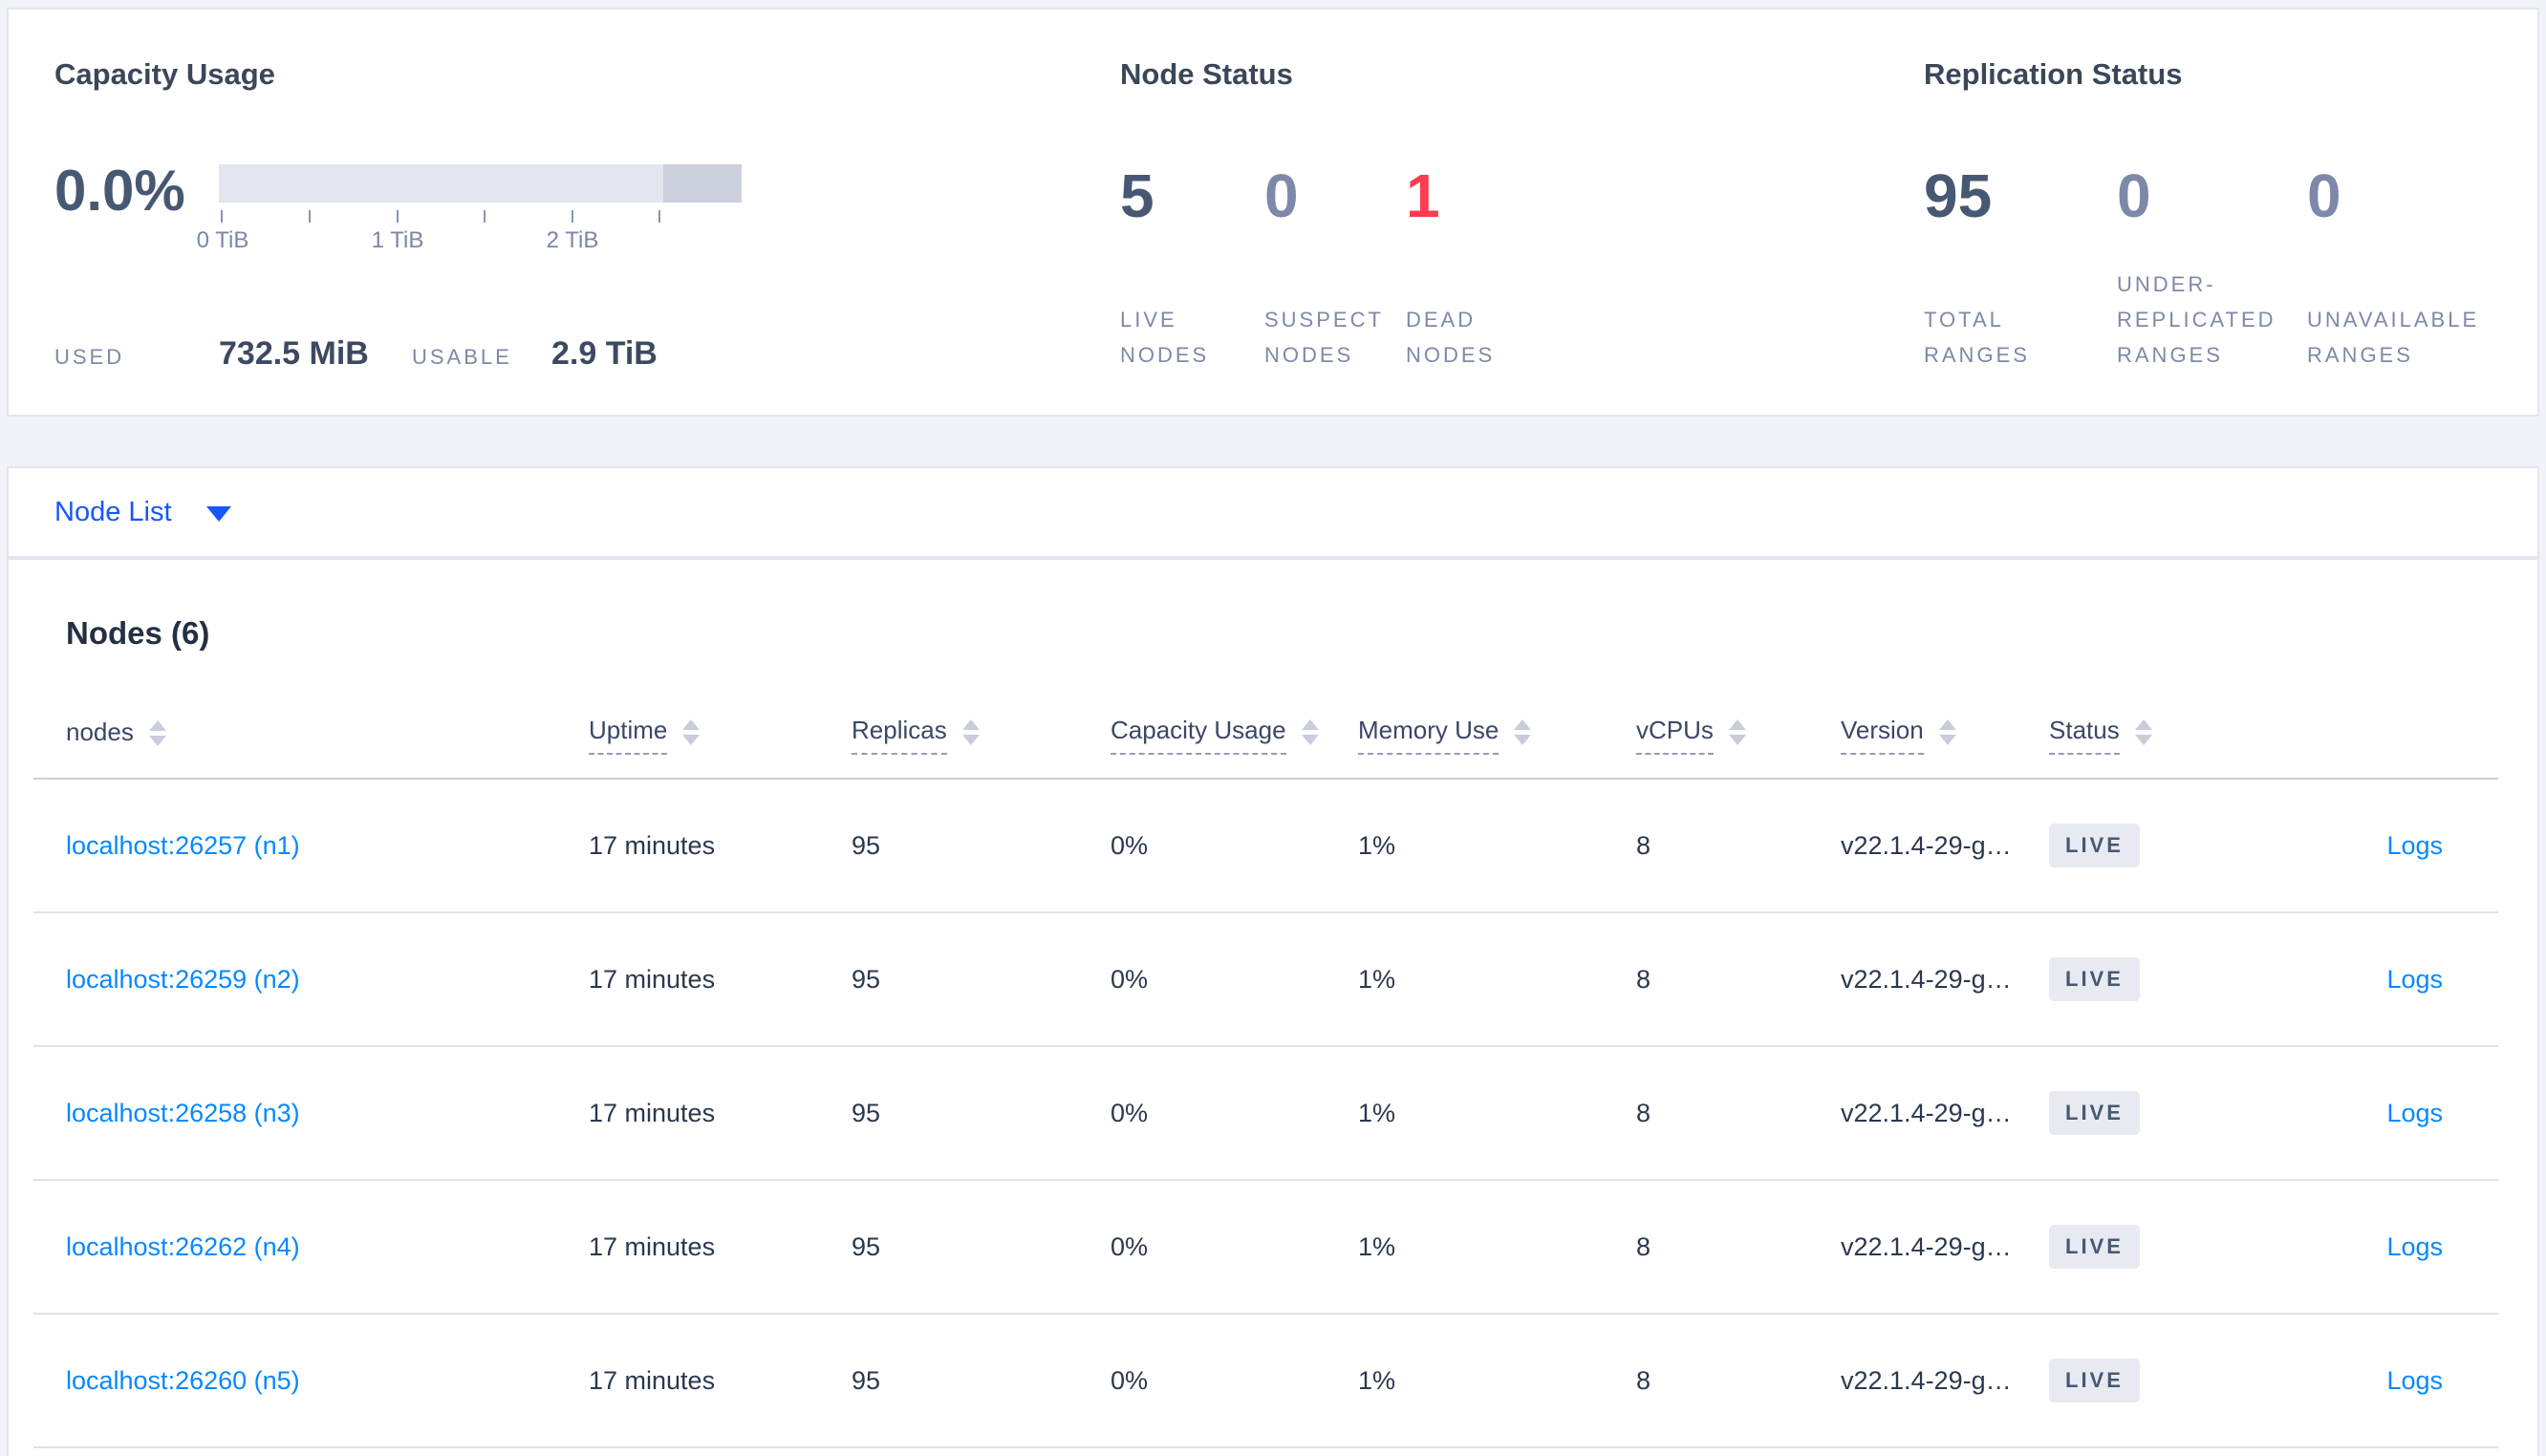  Describe the element at coordinates (572, 240) in the screenshot. I see `axis-label-2tib: 2 TiB` at that location.